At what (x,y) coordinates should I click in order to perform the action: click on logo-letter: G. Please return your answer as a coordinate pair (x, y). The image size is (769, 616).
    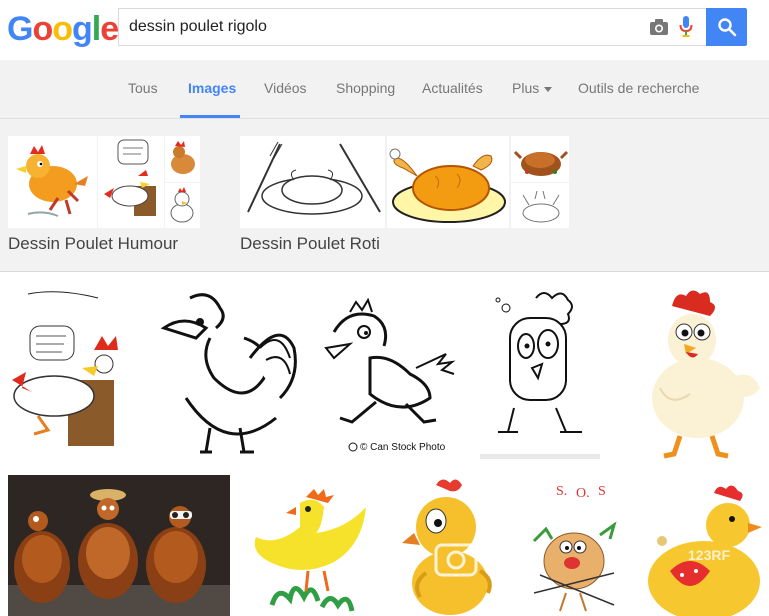
    Looking at the image, I should click on (20, 29).